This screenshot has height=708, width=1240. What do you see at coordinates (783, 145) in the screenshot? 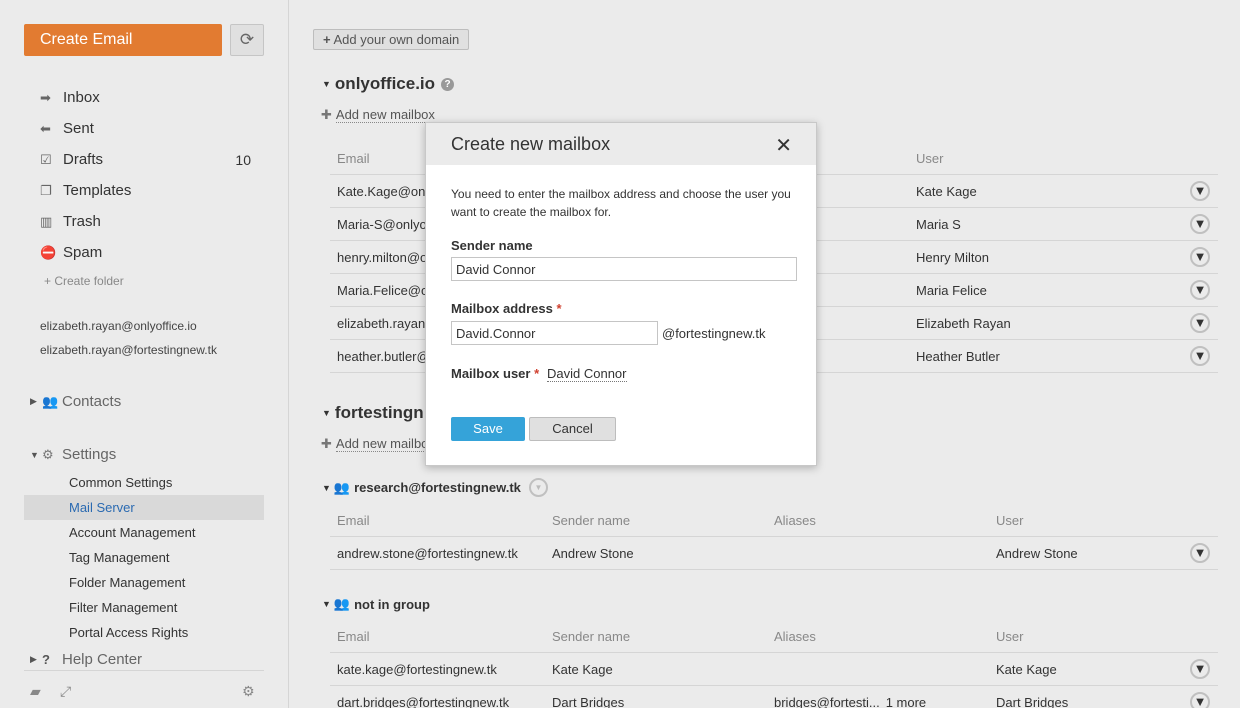
I see `close-icon: ✕` at bounding box center [783, 145].